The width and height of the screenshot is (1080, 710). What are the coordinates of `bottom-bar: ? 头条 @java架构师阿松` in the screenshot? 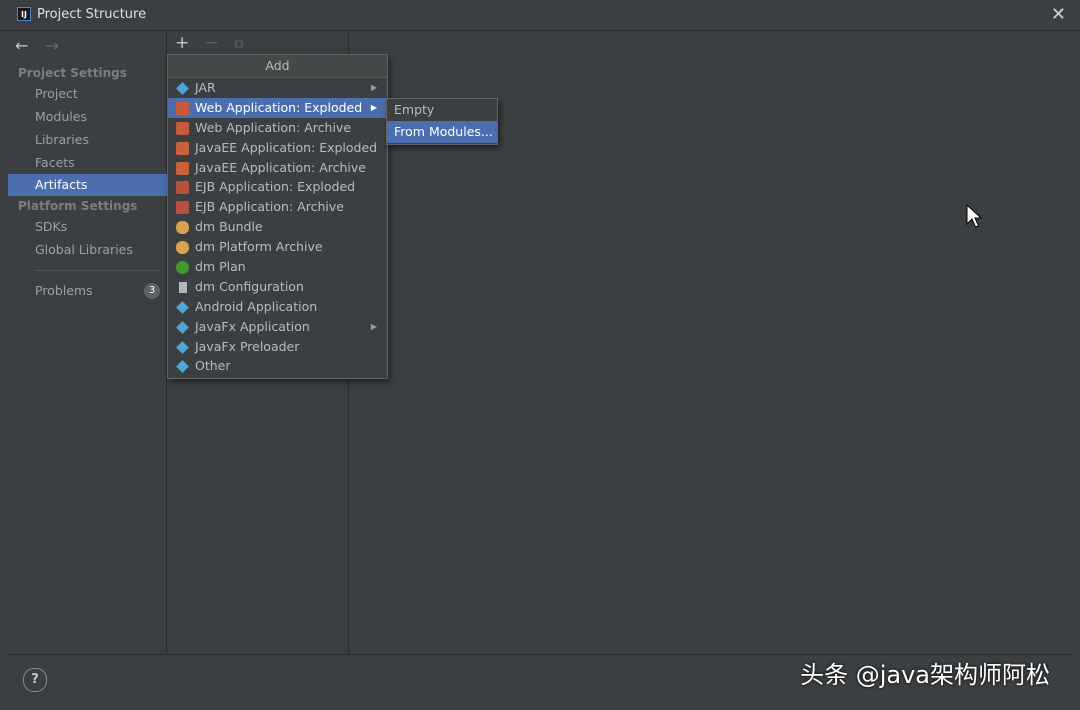 It's located at (540, 682).